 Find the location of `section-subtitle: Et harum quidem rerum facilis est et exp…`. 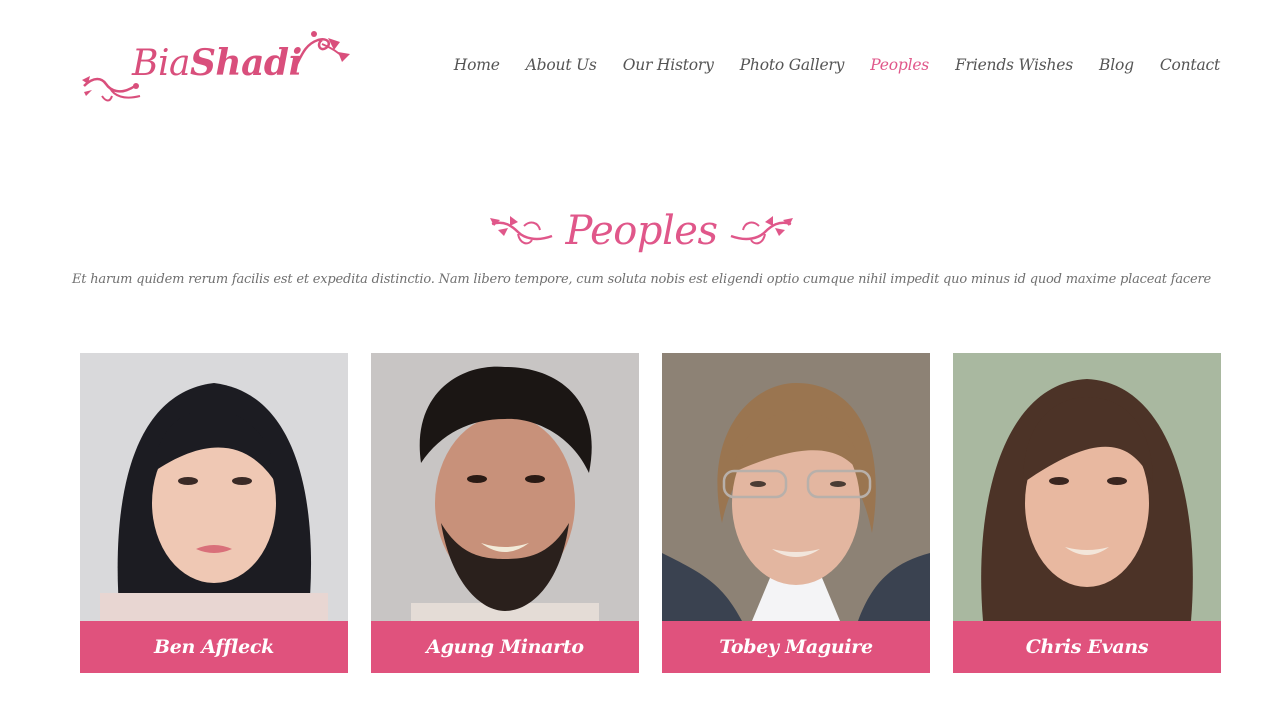

section-subtitle: Et harum quidem rerum facilis est et exp… is located at coordinates (641, 279).